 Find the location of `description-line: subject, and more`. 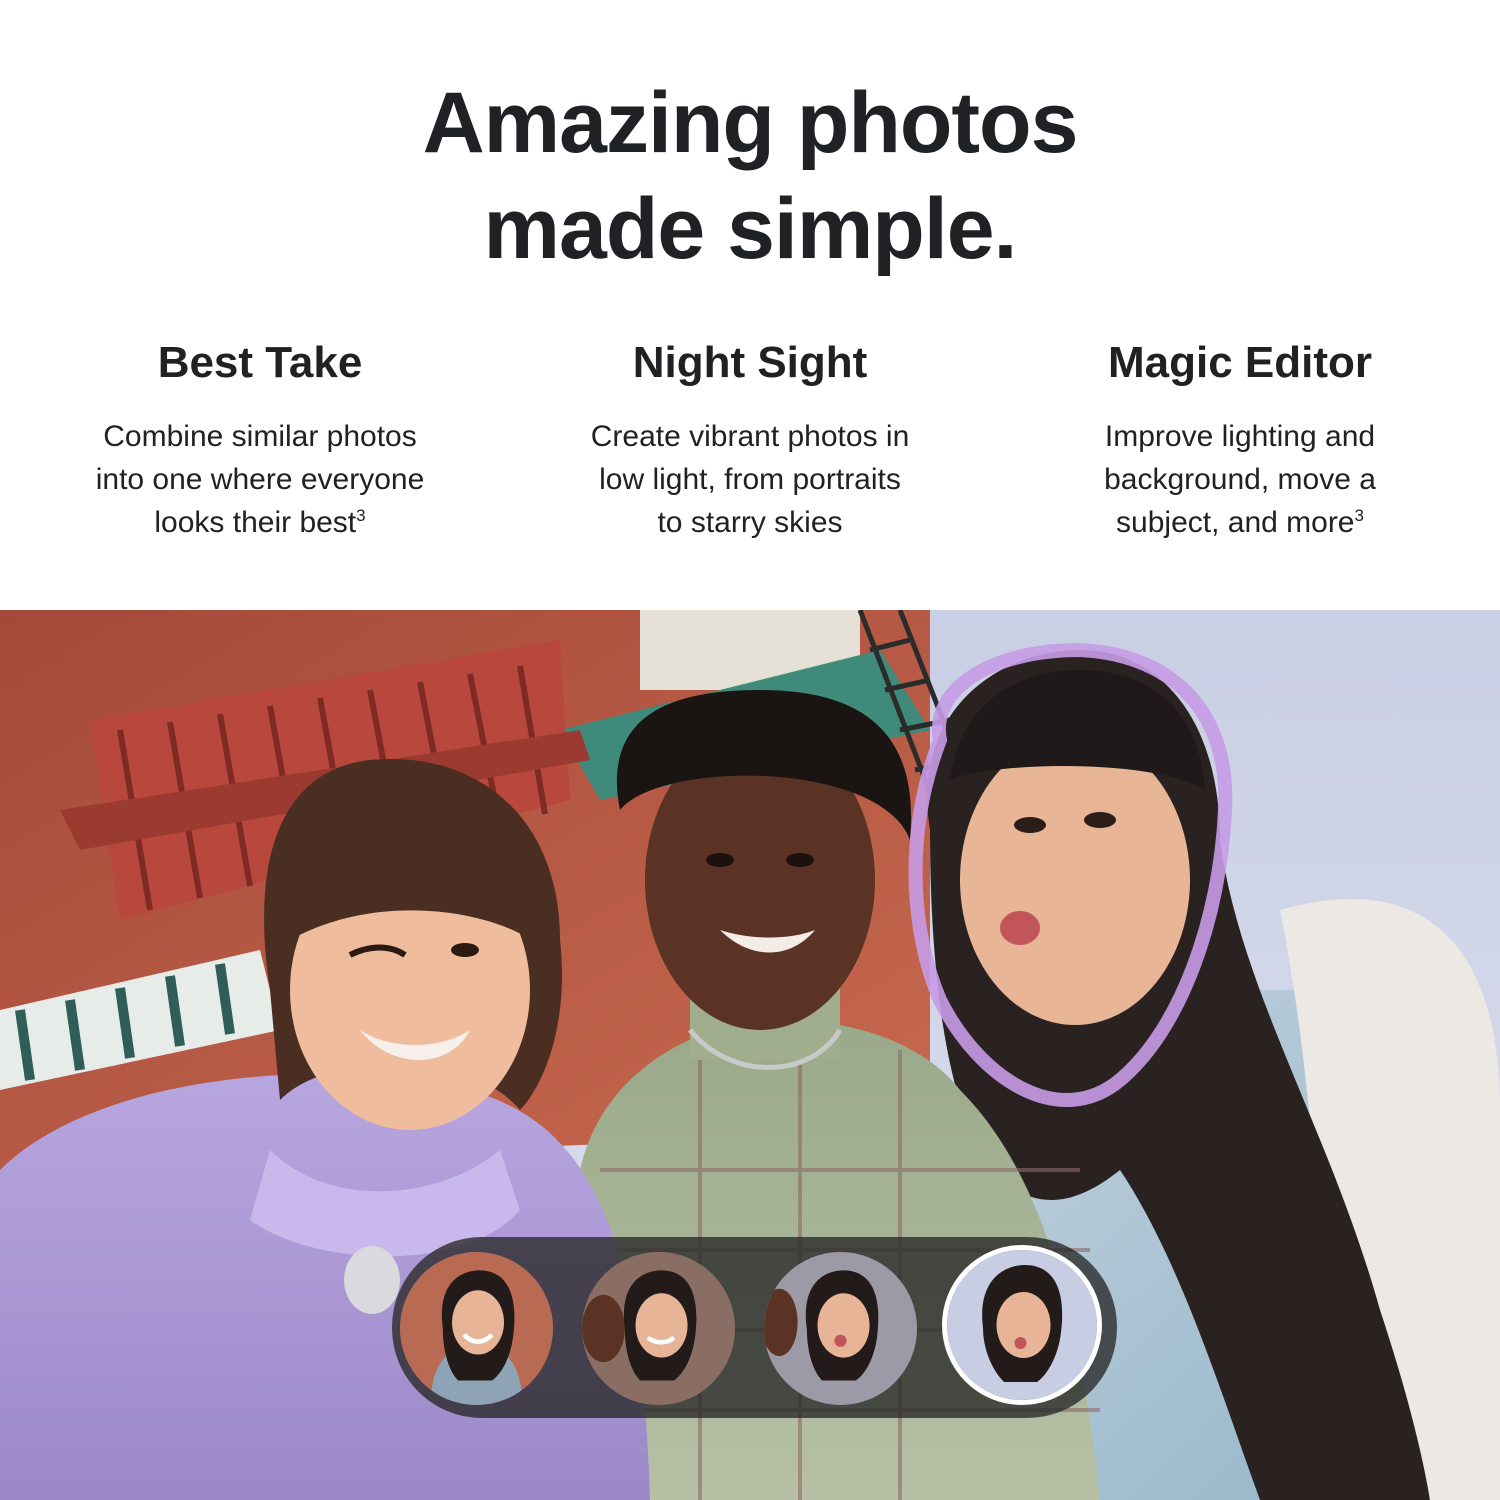

description-line: subject, and more is located at coordinates (1235, 522).